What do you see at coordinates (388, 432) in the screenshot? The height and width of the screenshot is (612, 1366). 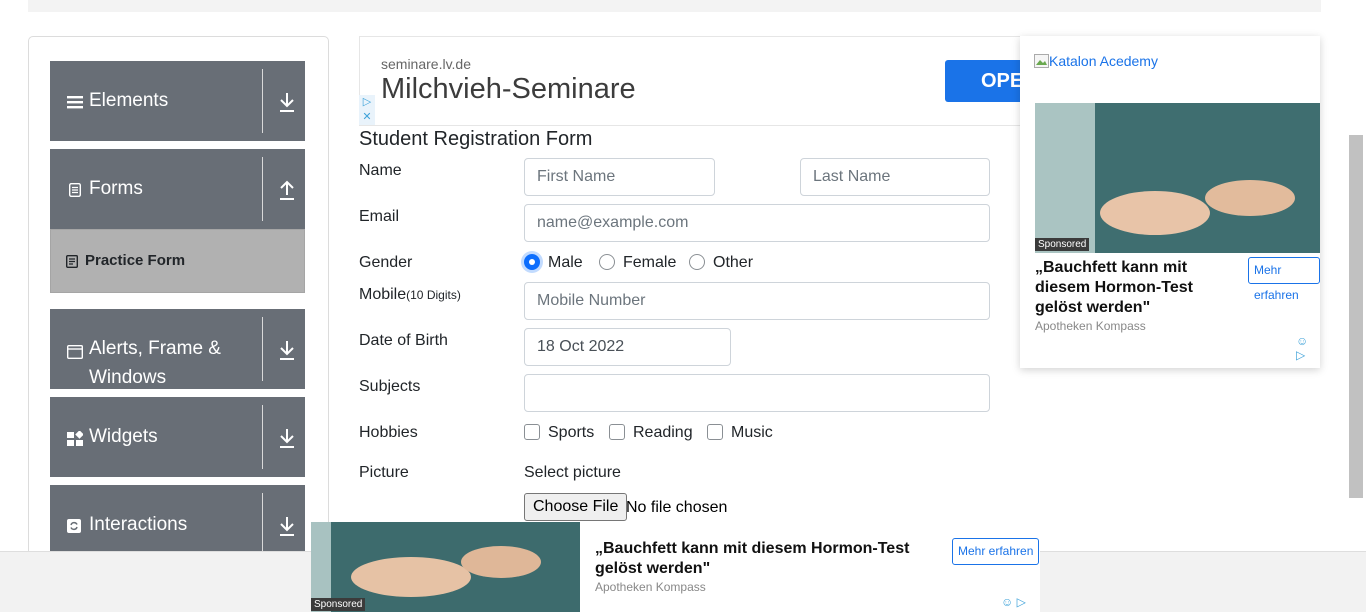 I see `hobbies-label: Hobbies` at bounding box center [388, 432].